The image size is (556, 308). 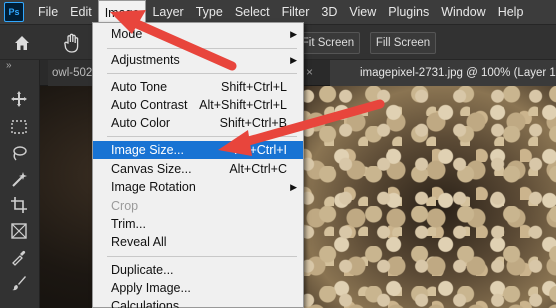 I want to click on menu-item-label: Auto Contrast, so click(x=149, y=105).